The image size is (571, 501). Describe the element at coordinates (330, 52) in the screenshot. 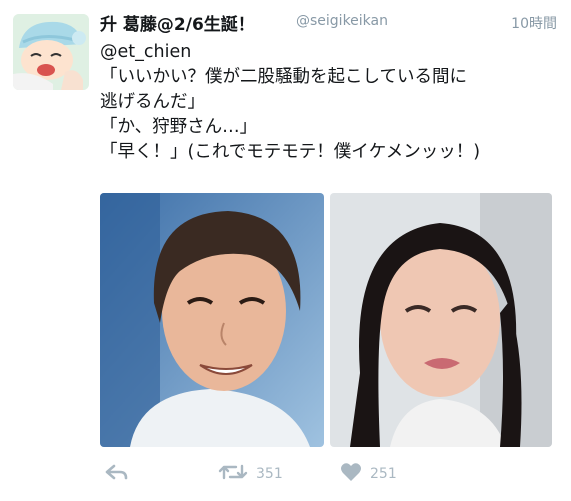

I see `mention-link: @et_chien` at that location.